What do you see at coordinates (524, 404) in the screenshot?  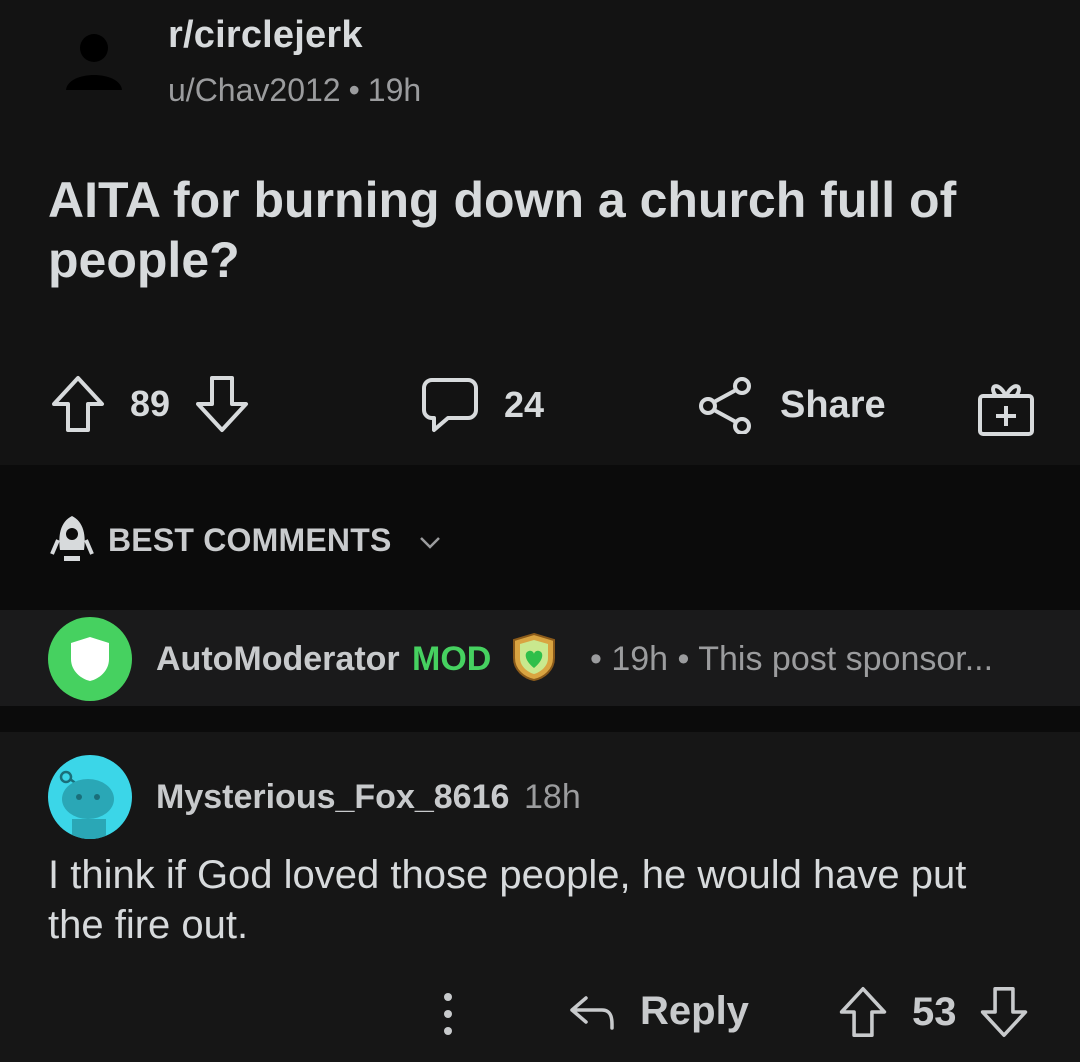 I see `comment-count: 24` at bounding box center [524, 404].